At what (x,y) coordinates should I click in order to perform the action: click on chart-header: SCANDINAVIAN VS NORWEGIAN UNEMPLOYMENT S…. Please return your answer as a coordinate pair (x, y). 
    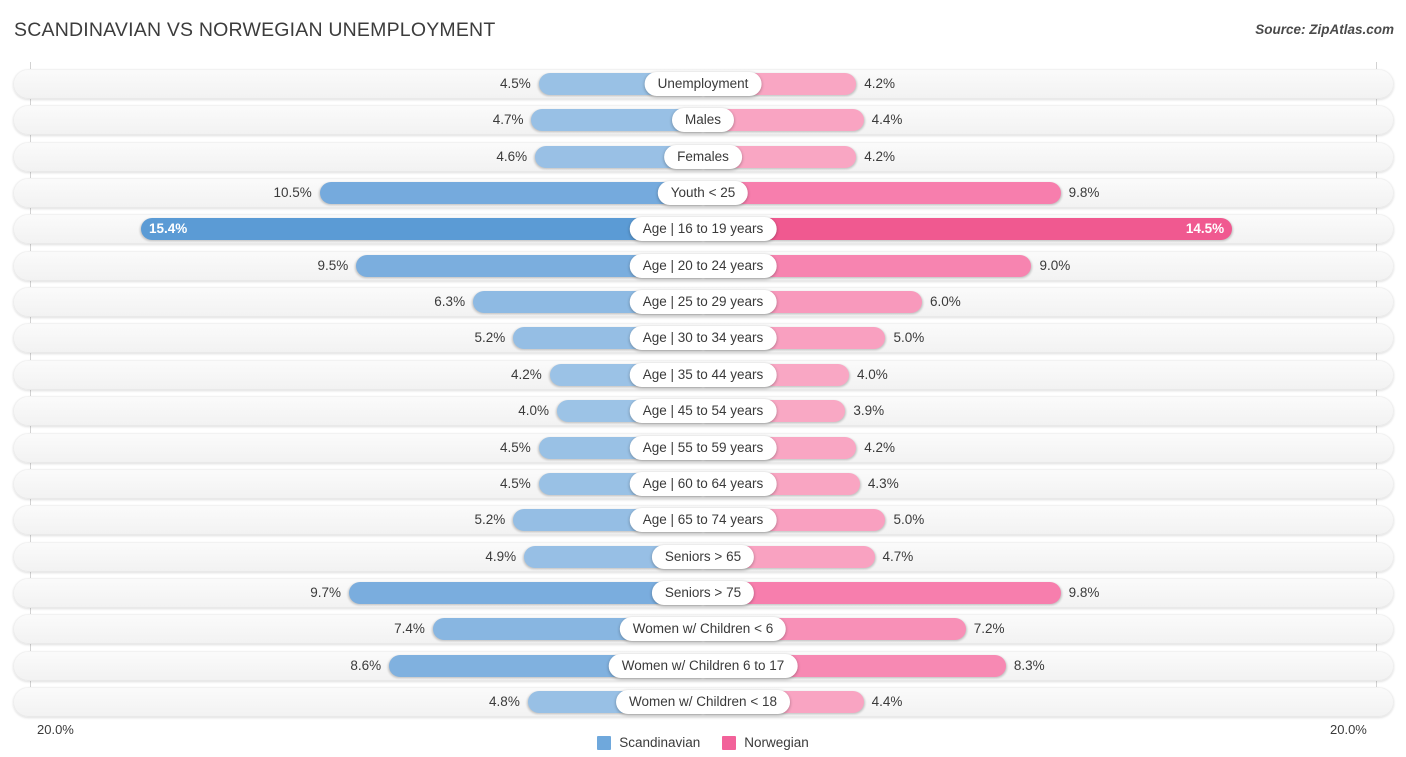
    Looking at the image, I should click on (703, 30).